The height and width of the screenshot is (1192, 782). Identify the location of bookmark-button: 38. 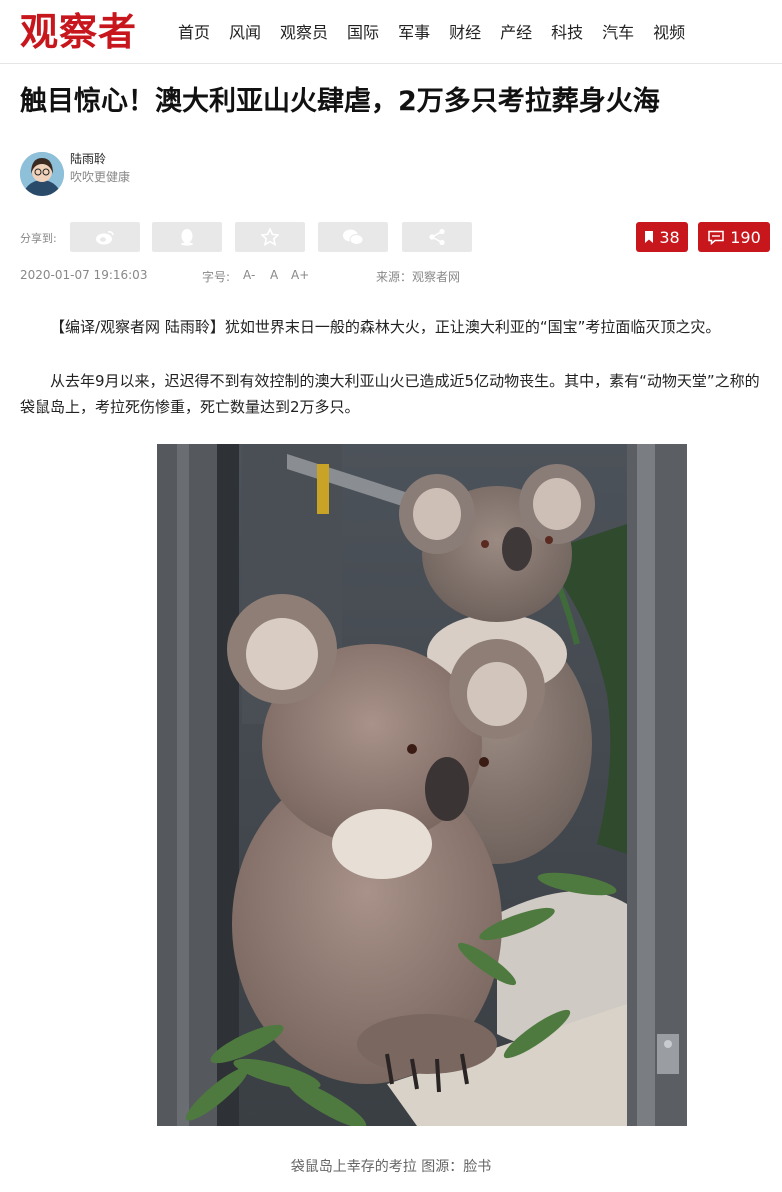
(662, 237).